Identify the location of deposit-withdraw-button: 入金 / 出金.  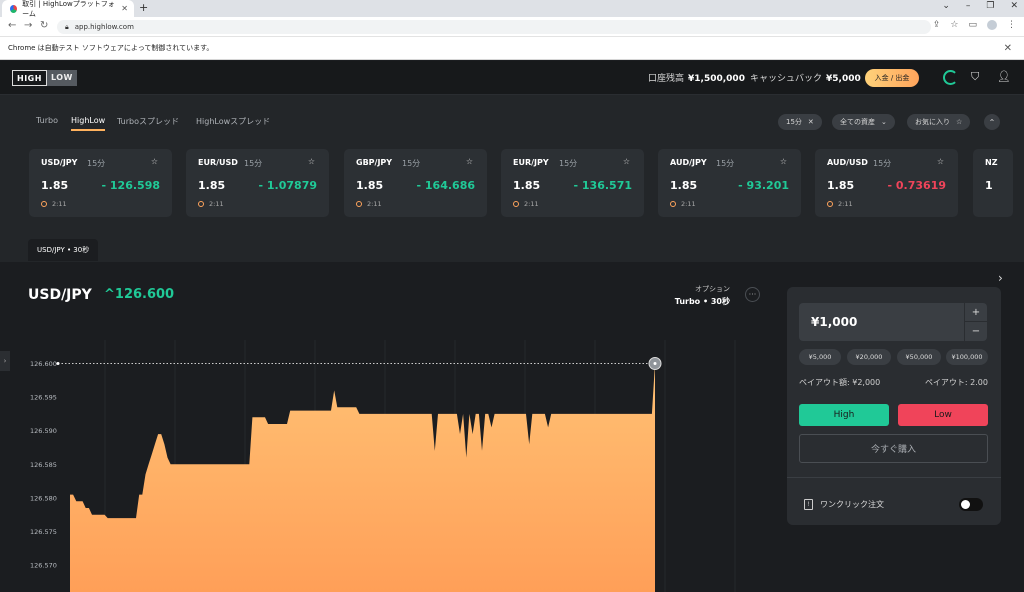
(892, 78).